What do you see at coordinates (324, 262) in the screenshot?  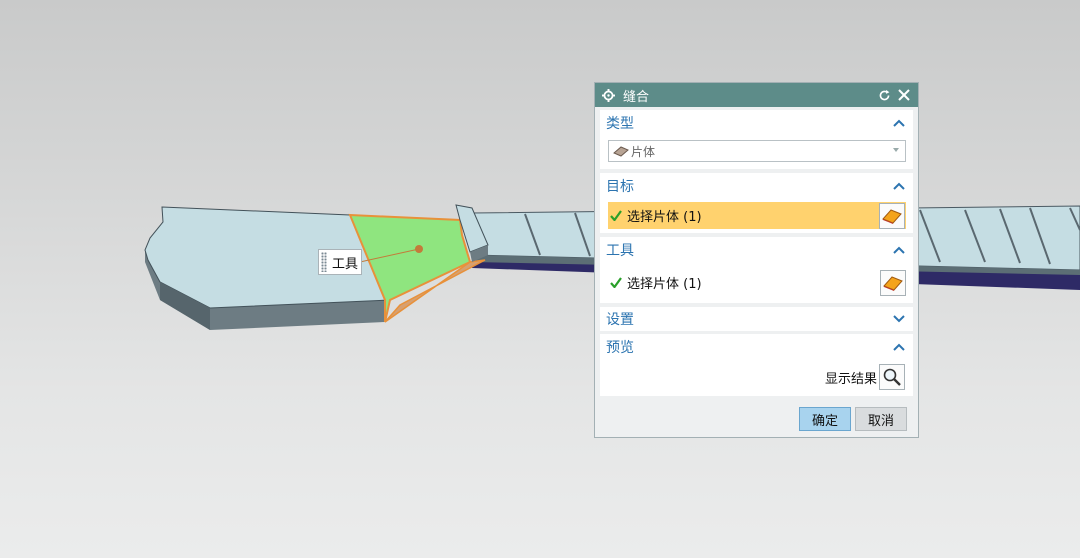 I see `tag-grip` at bounding box center [324, 262].